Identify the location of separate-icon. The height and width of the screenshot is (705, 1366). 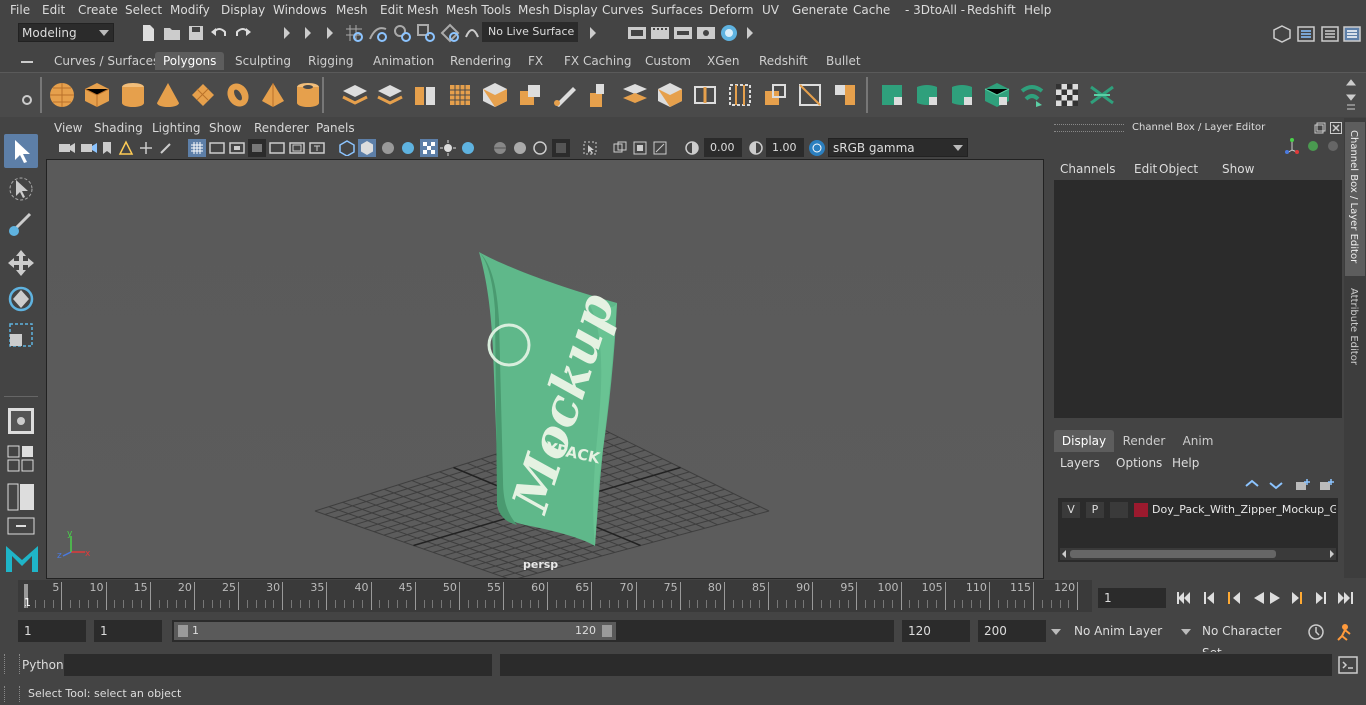
(390, 95).